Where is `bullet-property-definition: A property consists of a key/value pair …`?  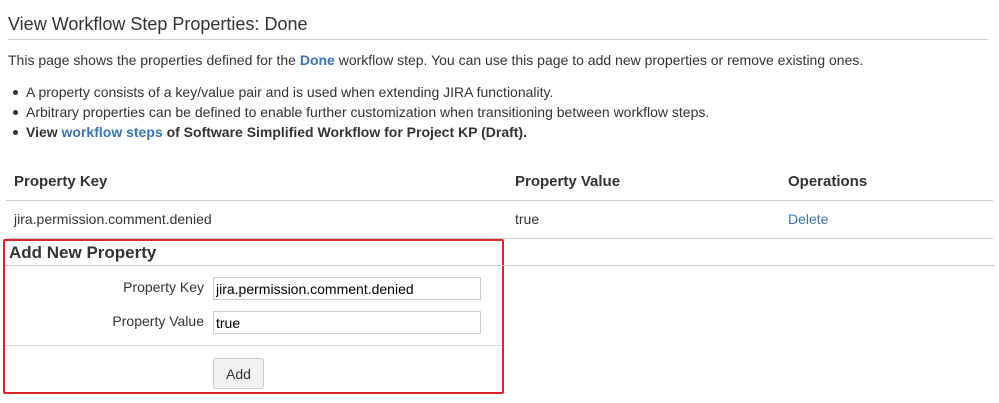 bullet-property-definition: A property consists of a key/value pair … is located at coordinates (358, 92).